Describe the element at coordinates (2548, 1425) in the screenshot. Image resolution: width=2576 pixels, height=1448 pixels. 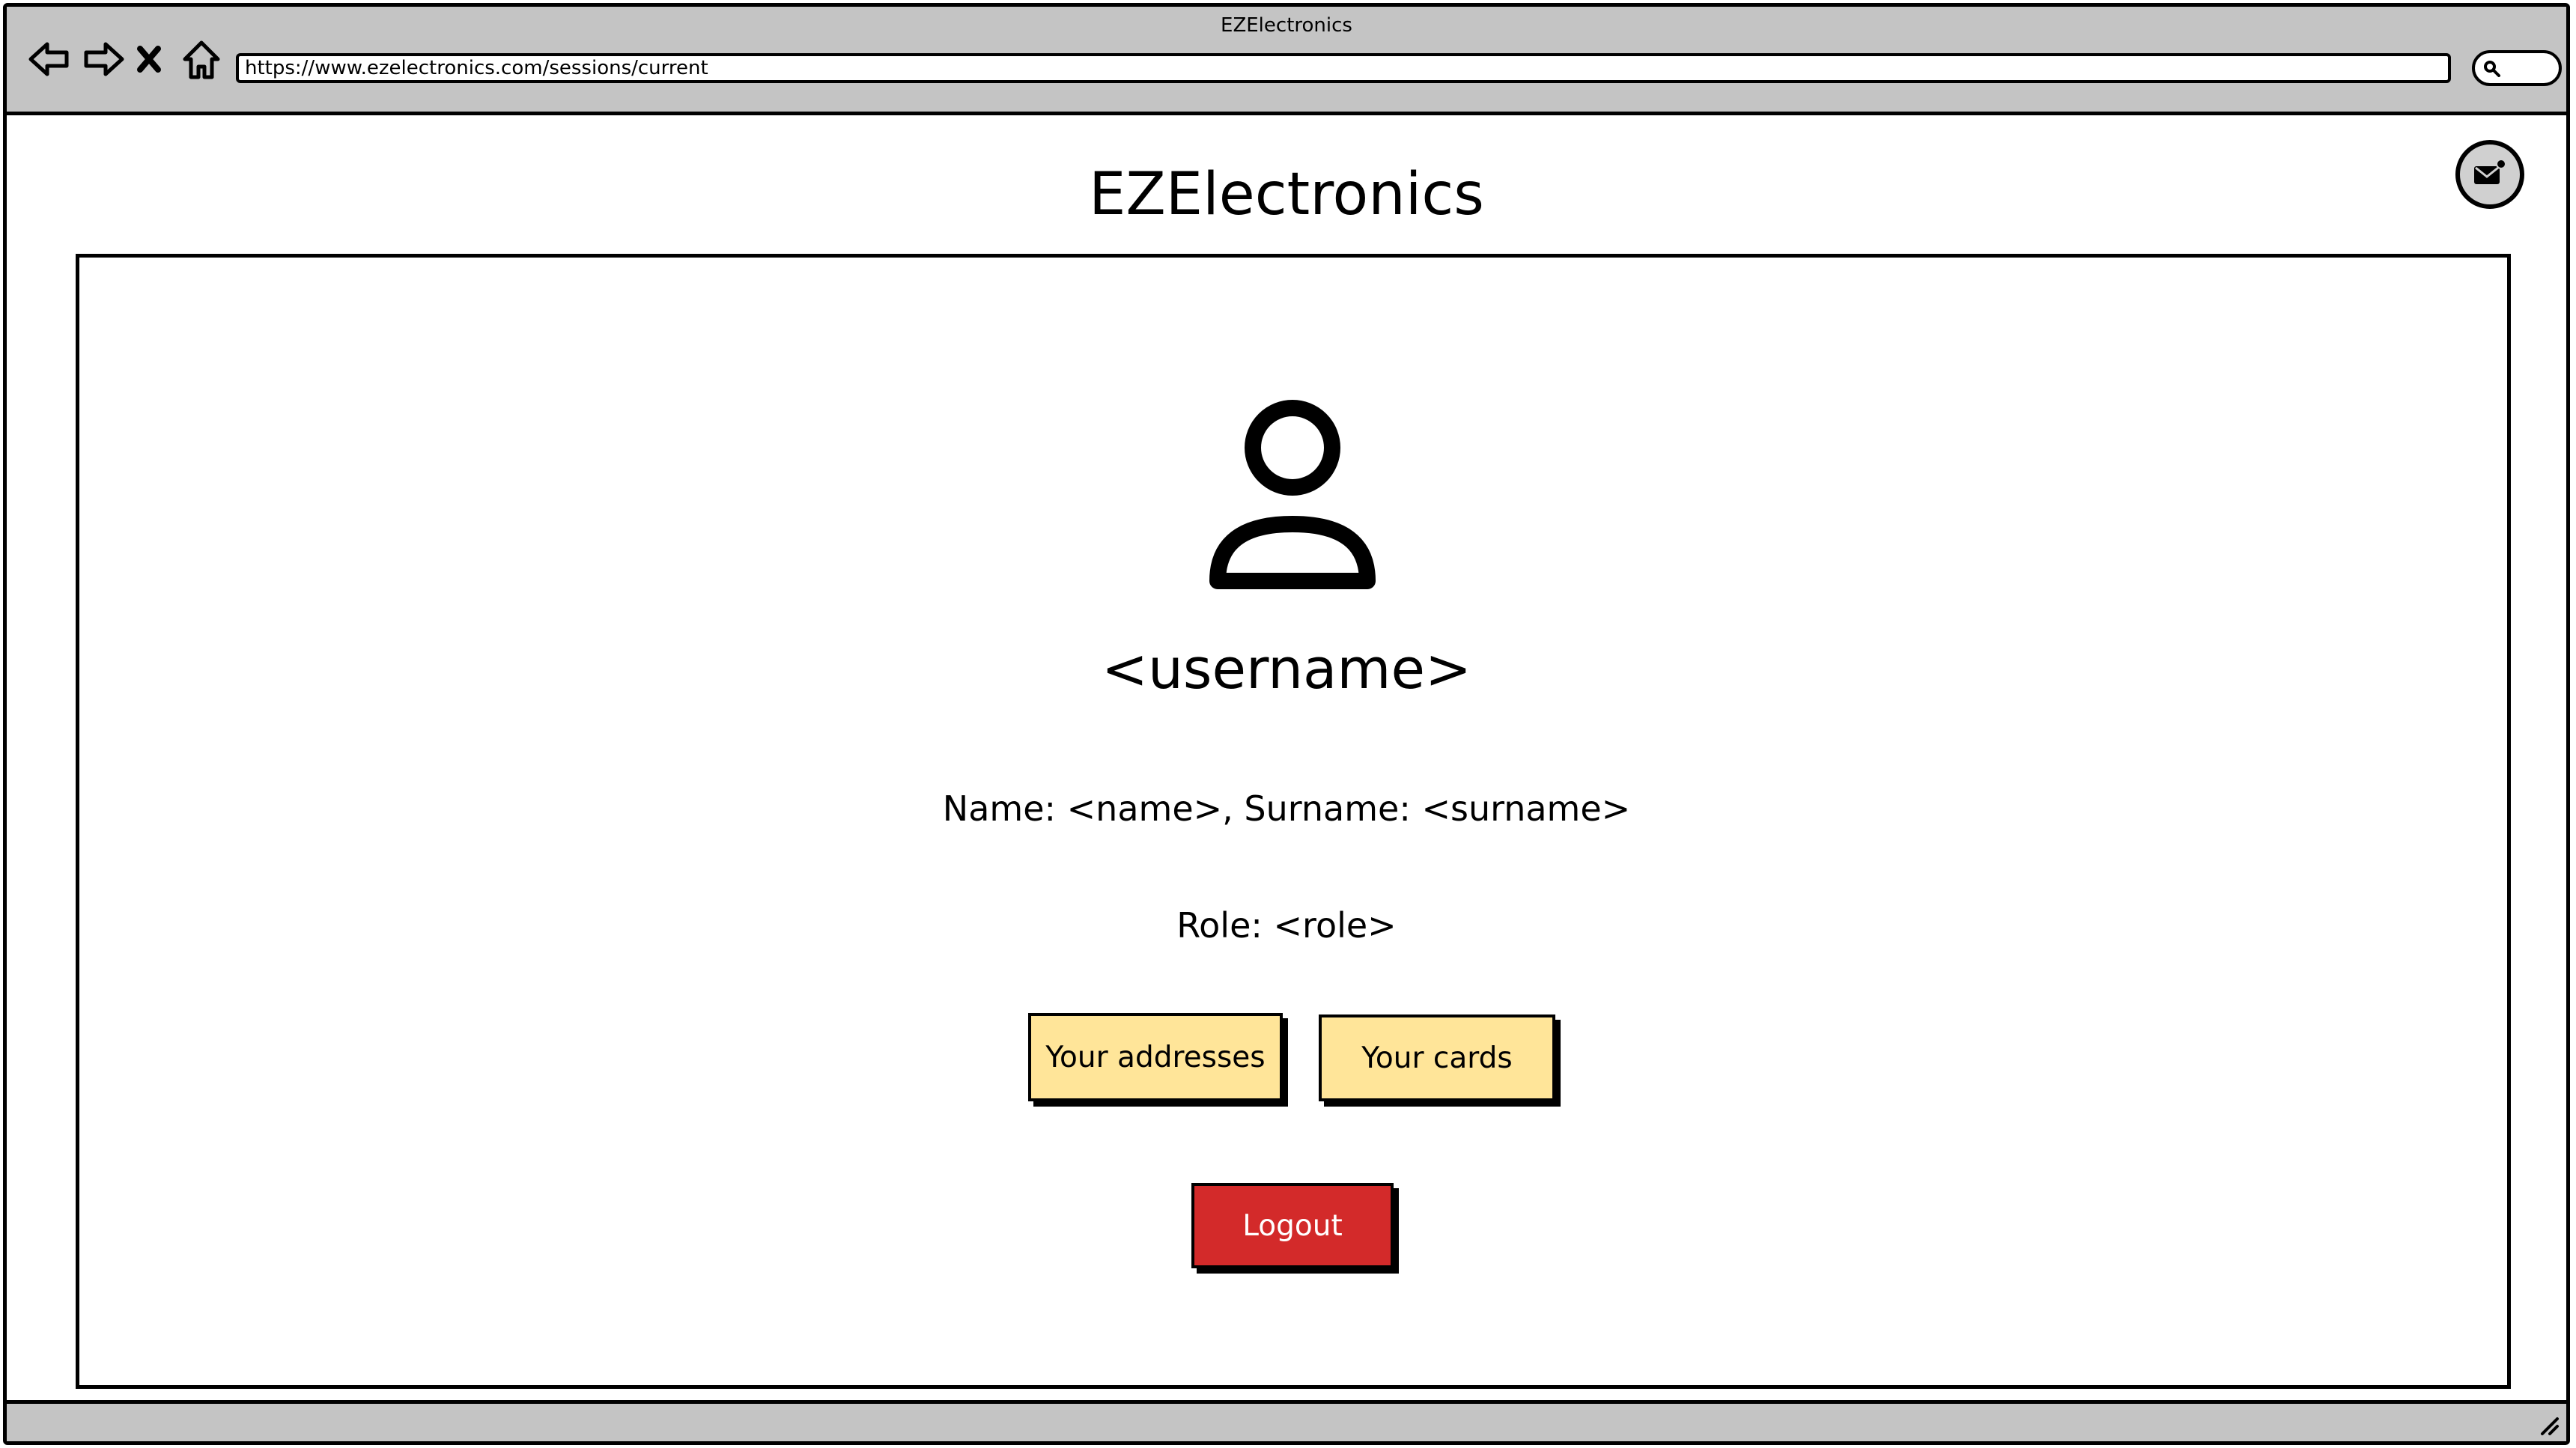
I see `resize-handle-icon` at that location.